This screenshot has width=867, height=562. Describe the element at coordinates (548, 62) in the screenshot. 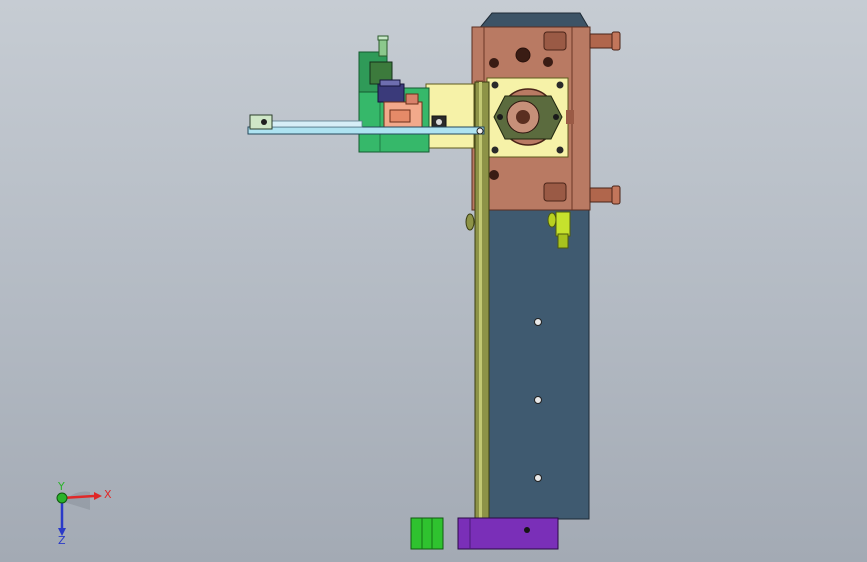

I see `manifold-hole-right` at that location.